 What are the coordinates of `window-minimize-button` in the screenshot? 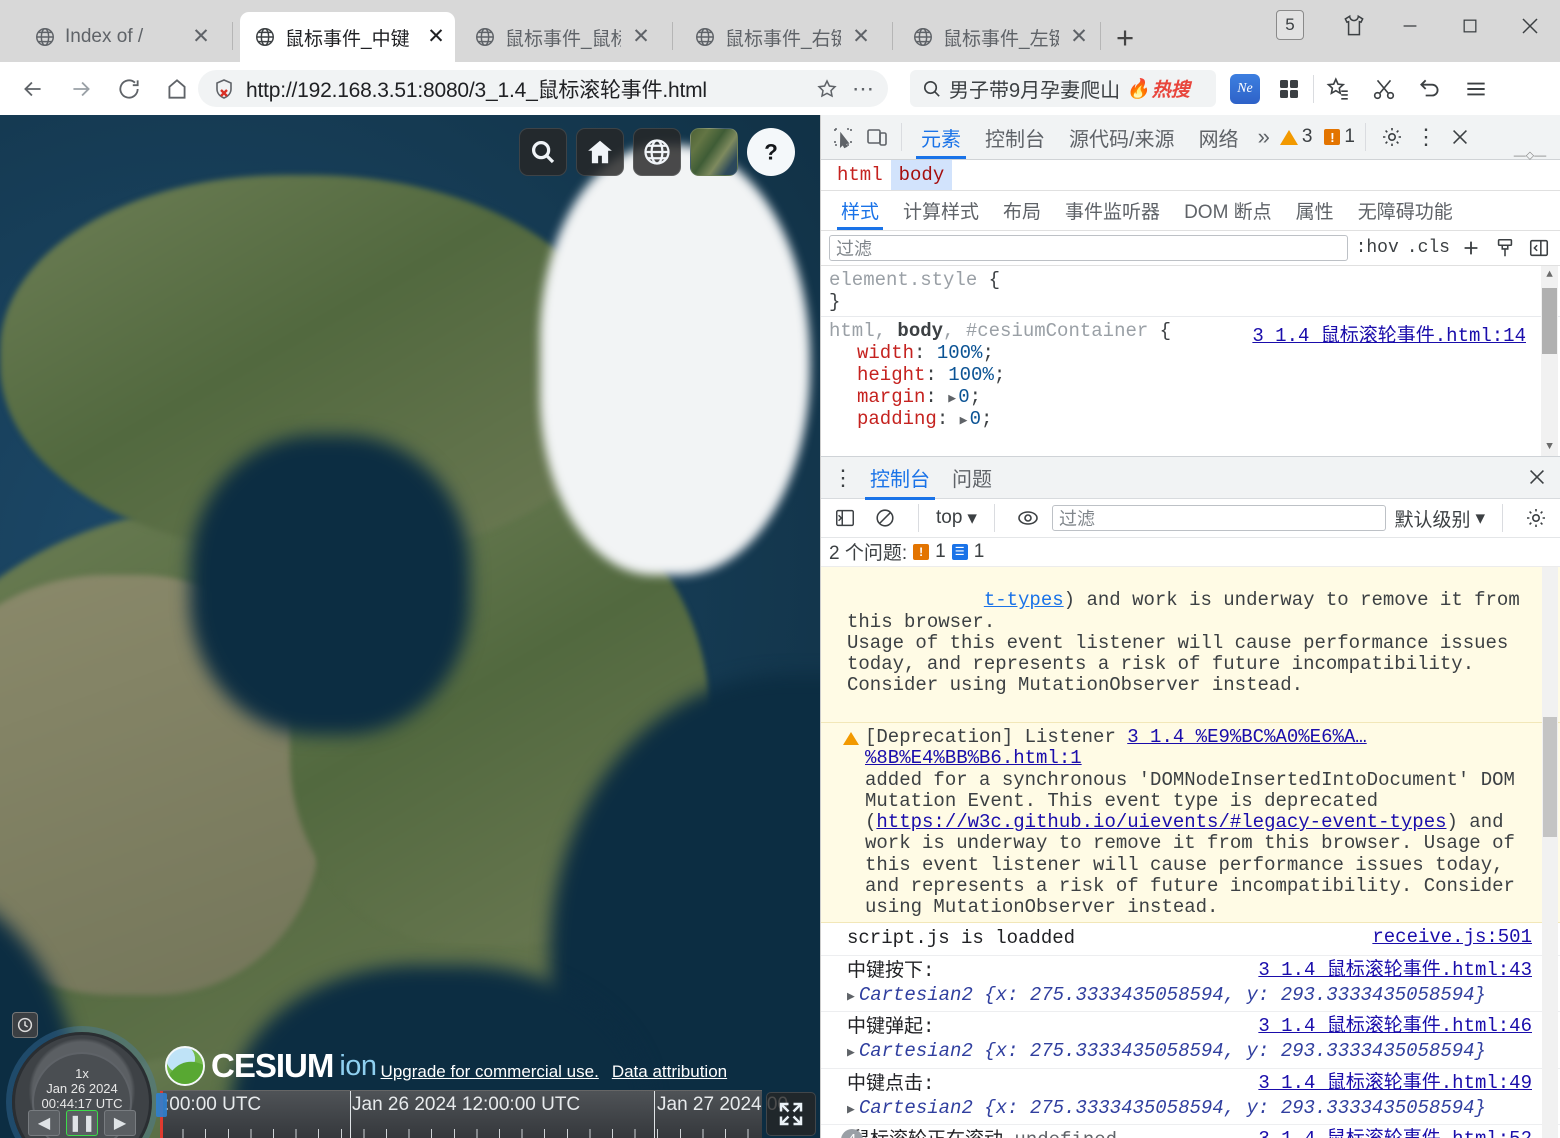 It's located at (1410, 26).